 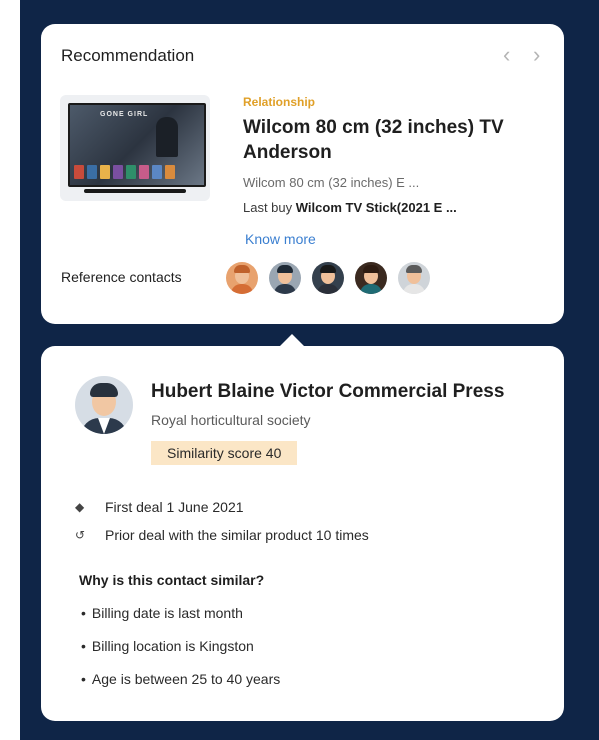 What do you see at coordinates (104, 405) in the screenshot?
I see `contact-avatar` at bounding box center [104, 405].